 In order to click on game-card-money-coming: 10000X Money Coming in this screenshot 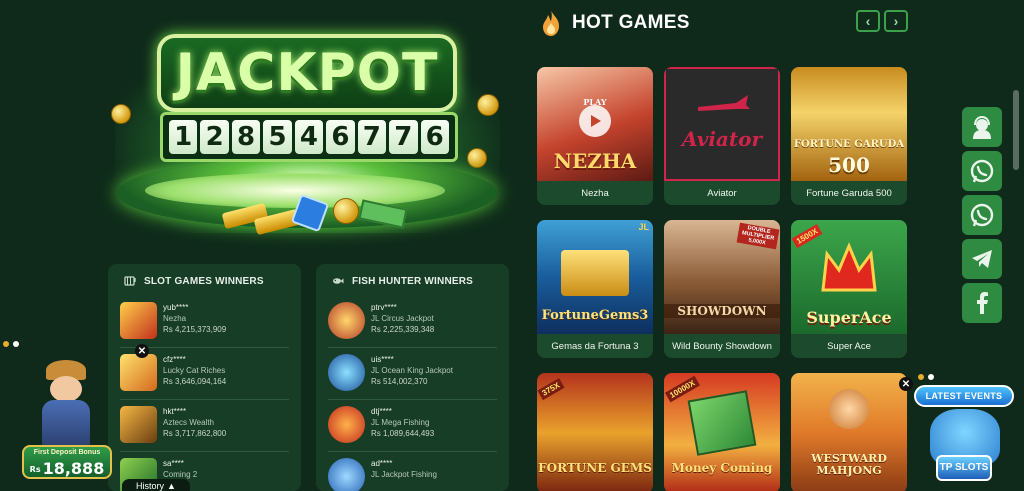, I will do `click(722, 432)`.